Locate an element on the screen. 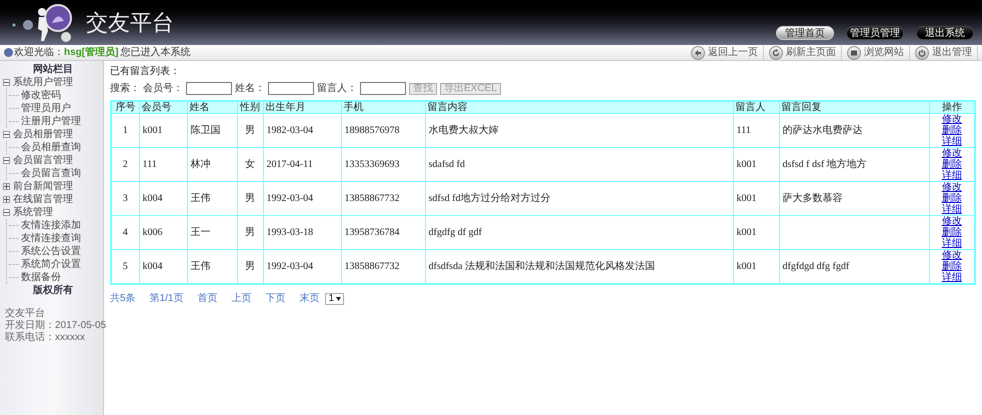 Image resolution: width=982 pixels, height=415 pixels. field-label: 姓名： is located at coordinates (250, 89).